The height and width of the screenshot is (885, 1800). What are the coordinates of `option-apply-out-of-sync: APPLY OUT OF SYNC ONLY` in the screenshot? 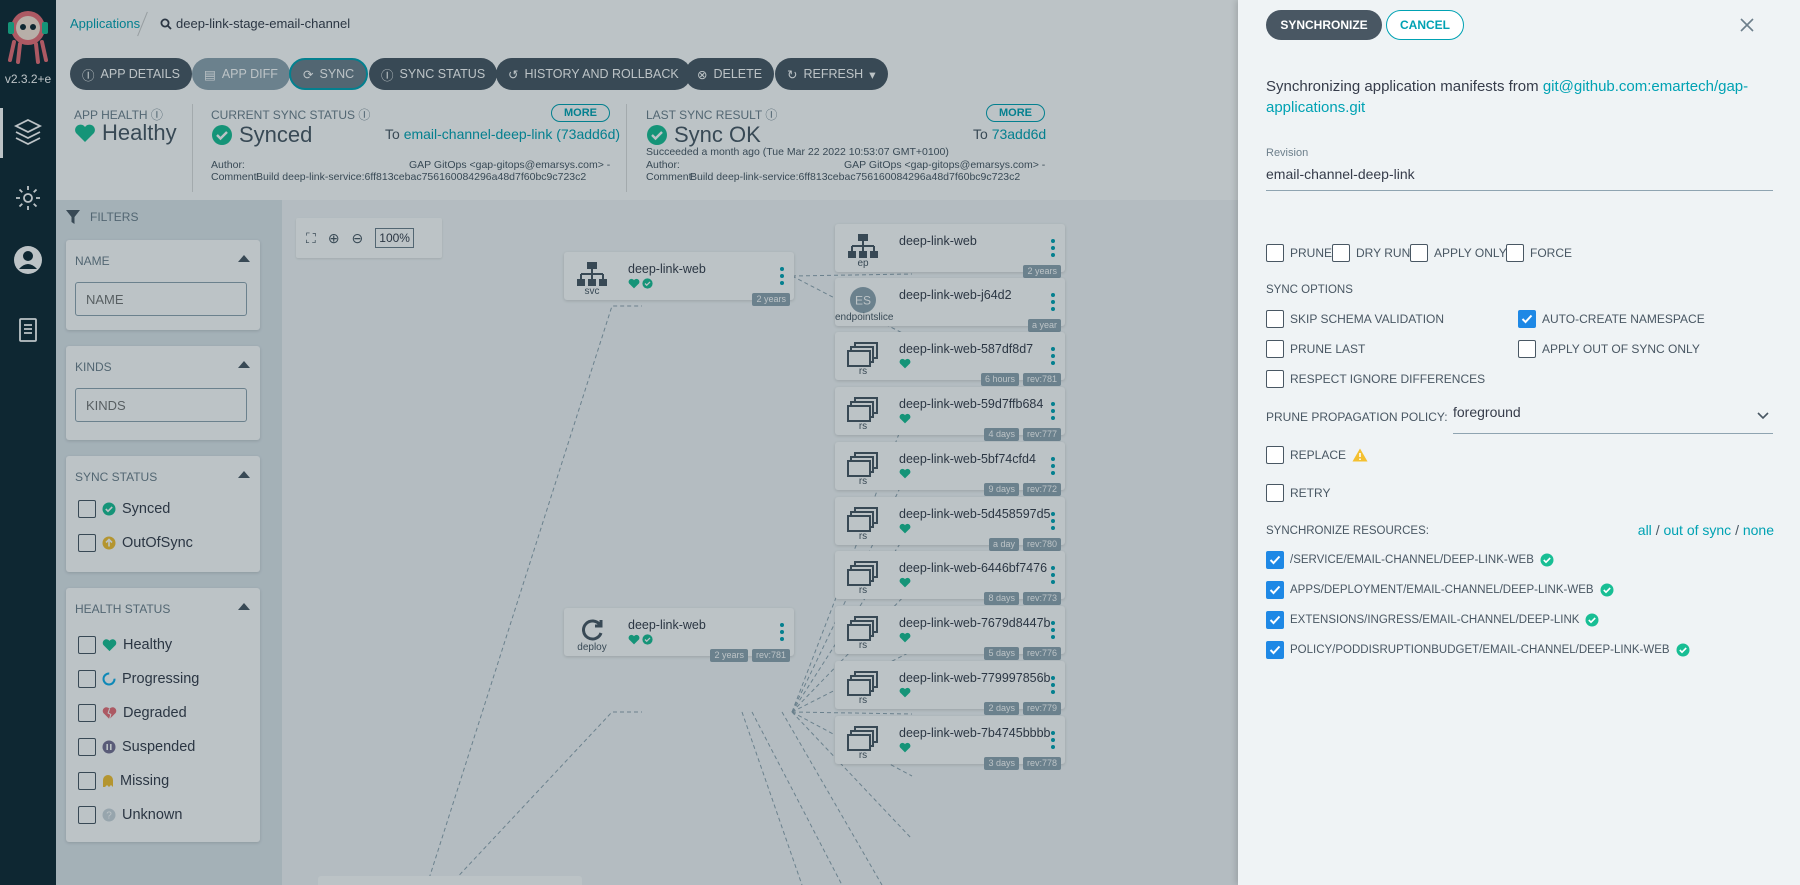 It's located at (1609, 349).